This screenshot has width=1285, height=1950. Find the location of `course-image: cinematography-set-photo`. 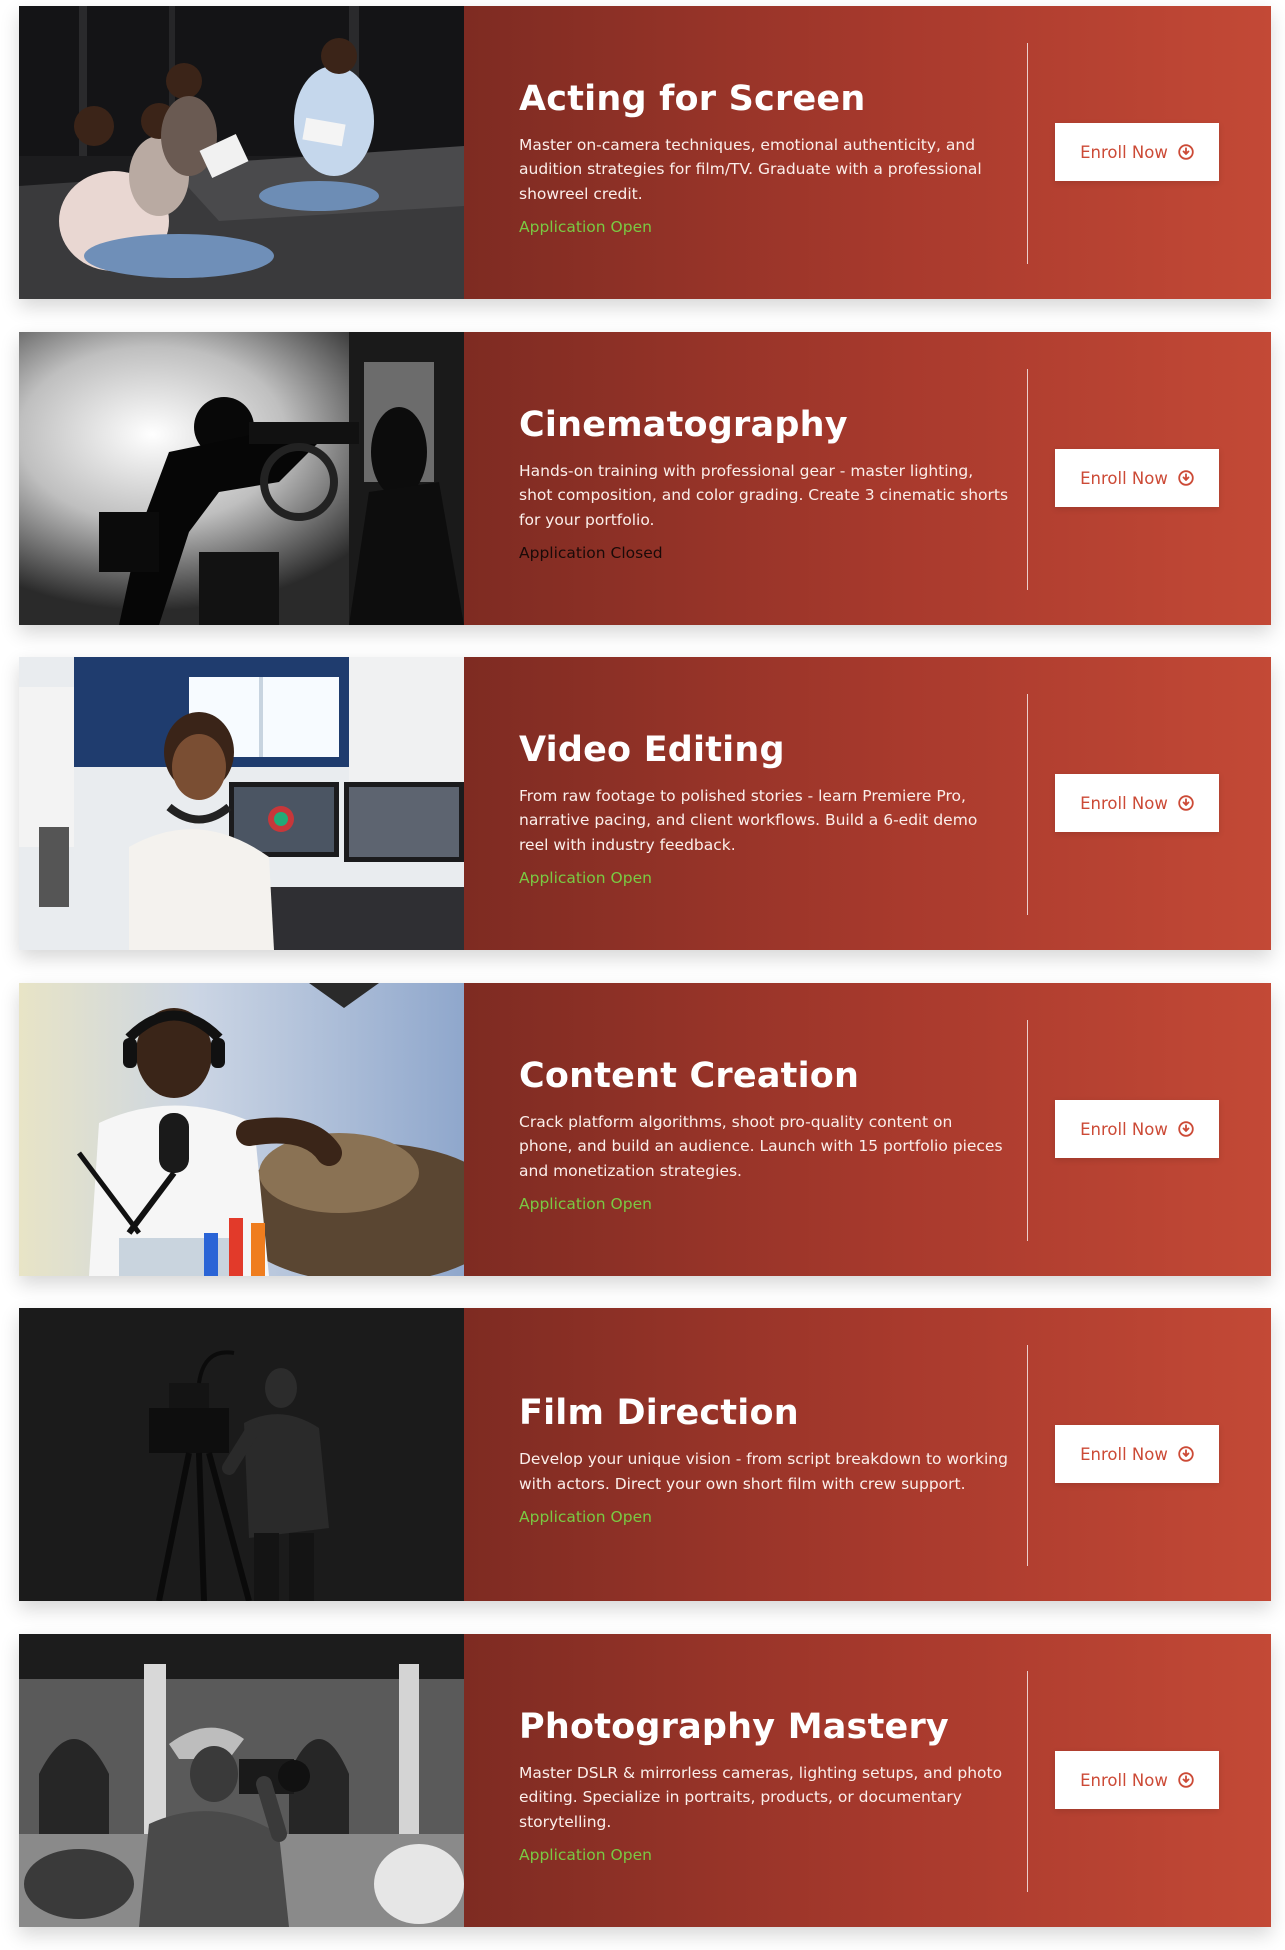

course-image: cinematography-set-photo is located at coordinates (241, 478).